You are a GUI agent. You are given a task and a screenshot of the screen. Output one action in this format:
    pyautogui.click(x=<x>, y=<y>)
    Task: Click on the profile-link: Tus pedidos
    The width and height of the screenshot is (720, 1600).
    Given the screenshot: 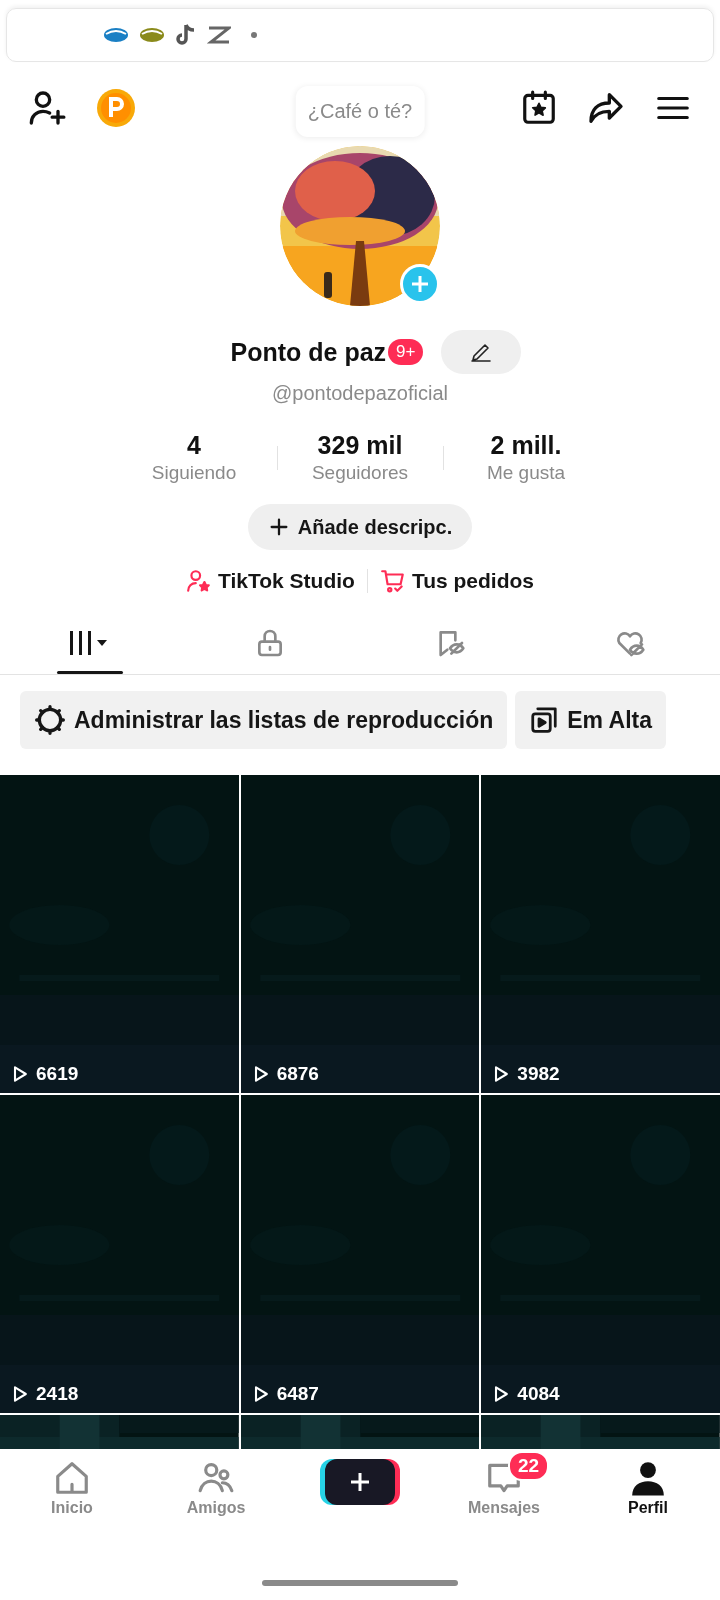 What is the action you would take?
    pyautogui.click(x=456, y=581)
    